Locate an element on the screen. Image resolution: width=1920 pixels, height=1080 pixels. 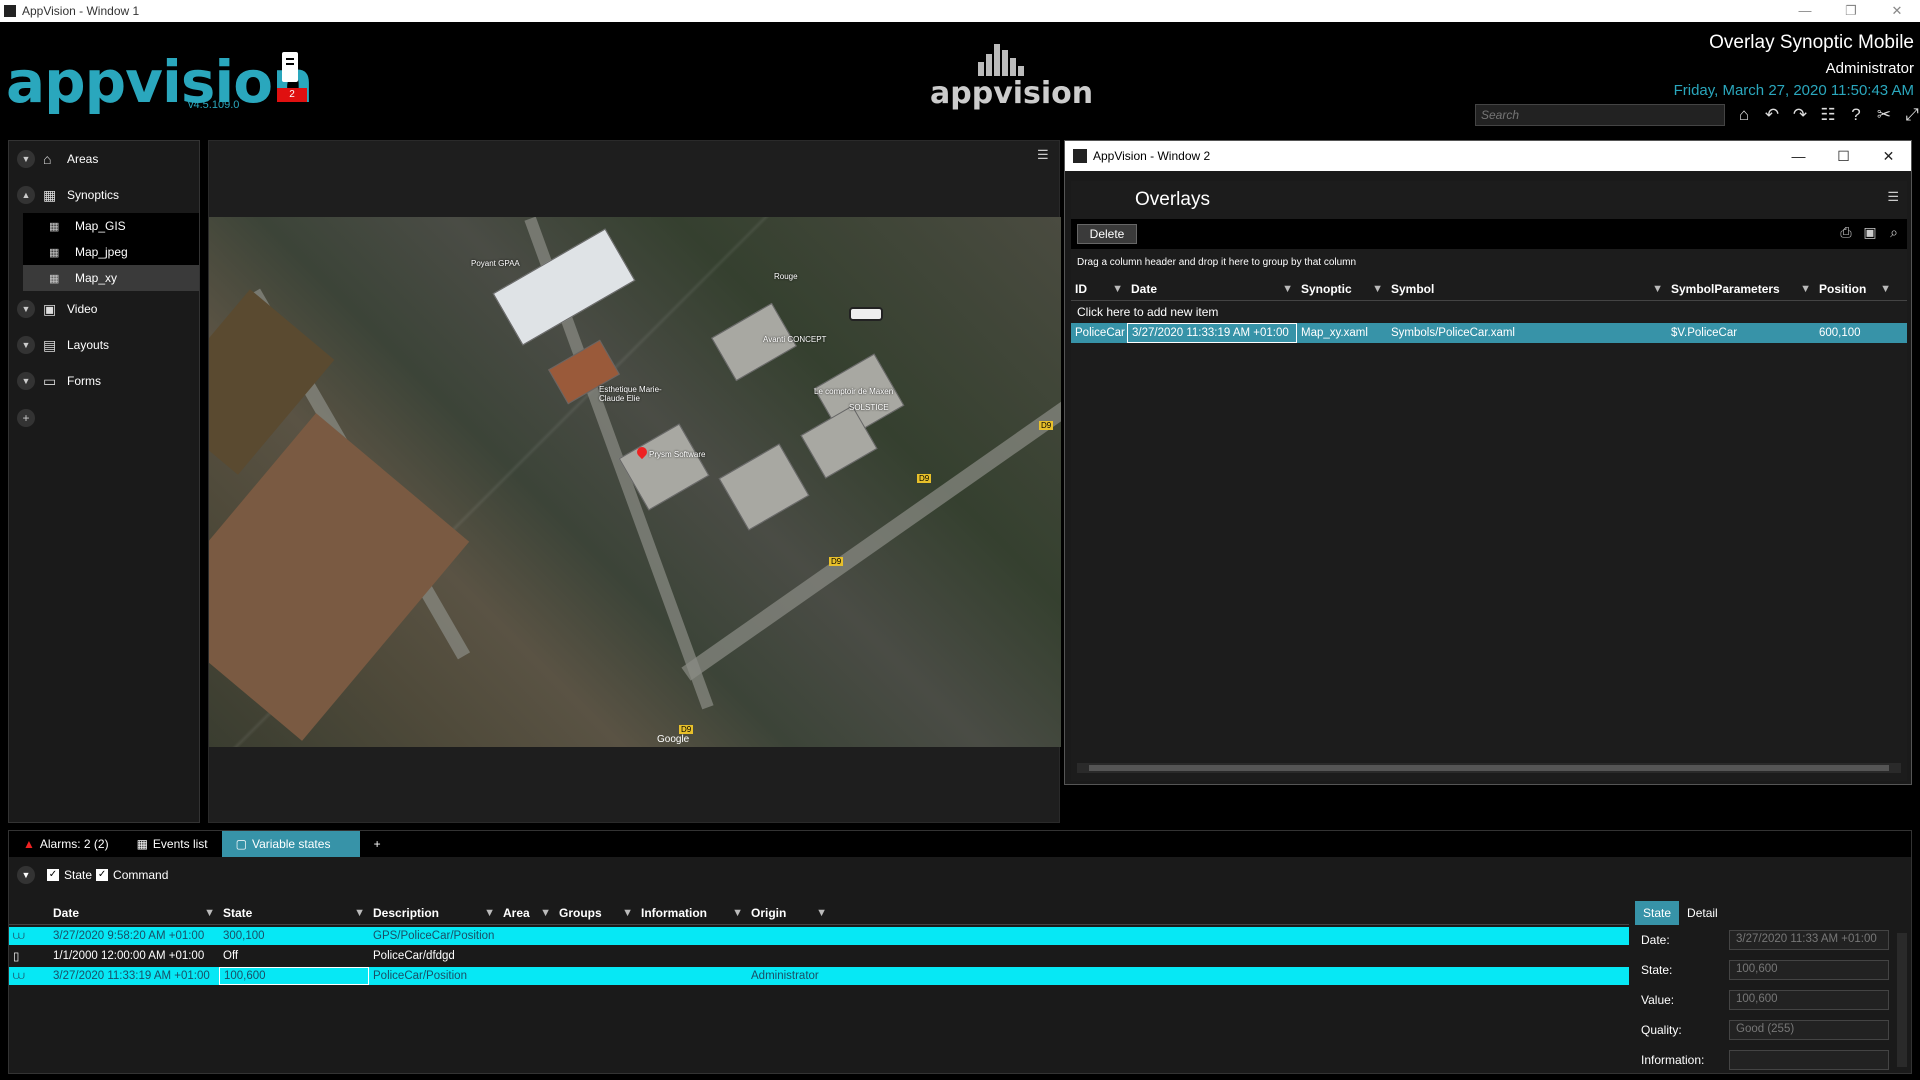
help-icon: ? is located at coordinates (1856, 115).